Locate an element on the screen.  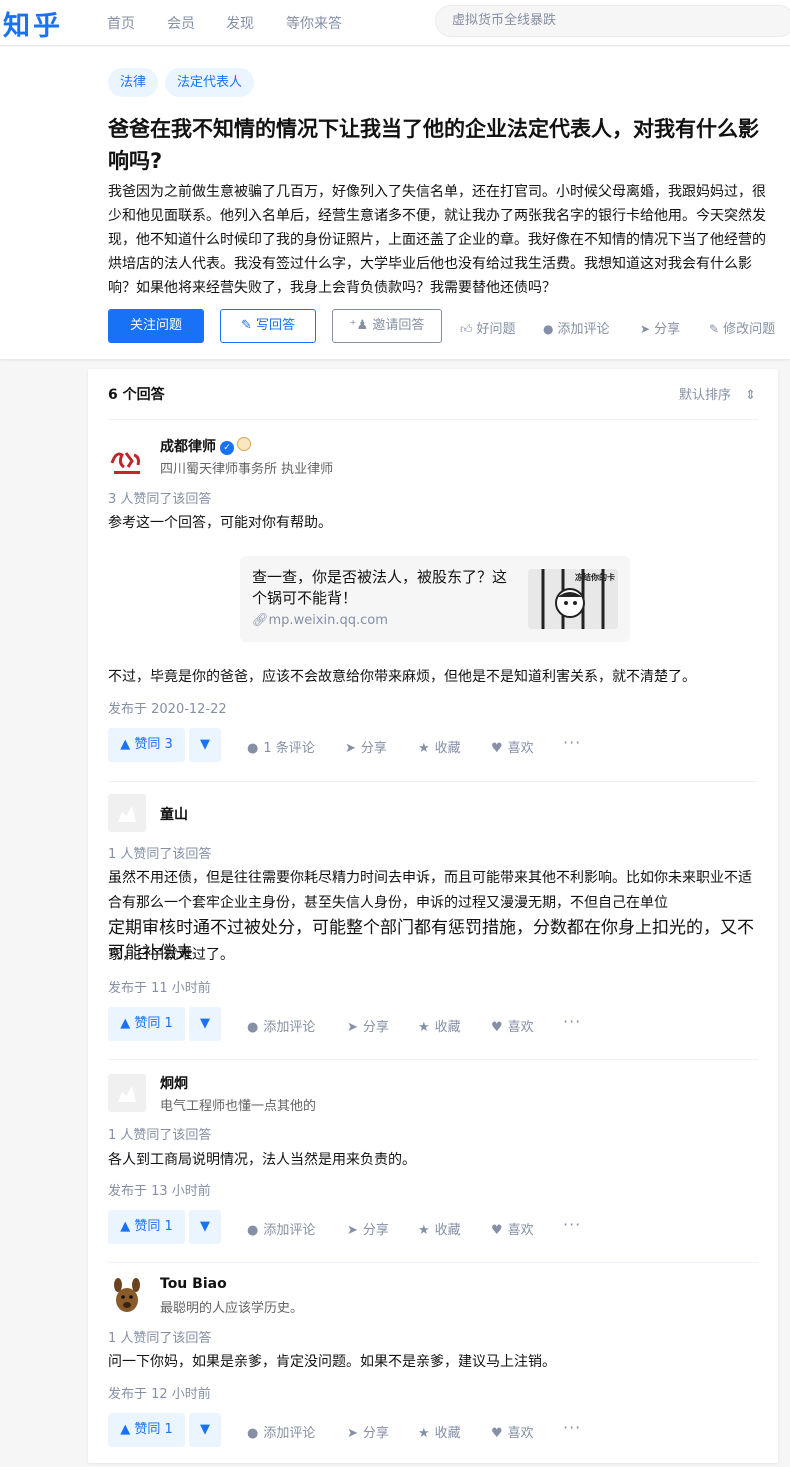
answer-count: 6 个回答 is located at coordinates (136, 395).